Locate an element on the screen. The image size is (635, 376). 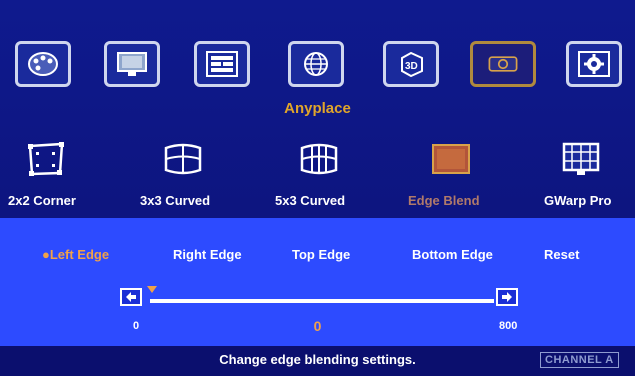
tab-right-edge: Right Edge is located at coordinates (207, 254).